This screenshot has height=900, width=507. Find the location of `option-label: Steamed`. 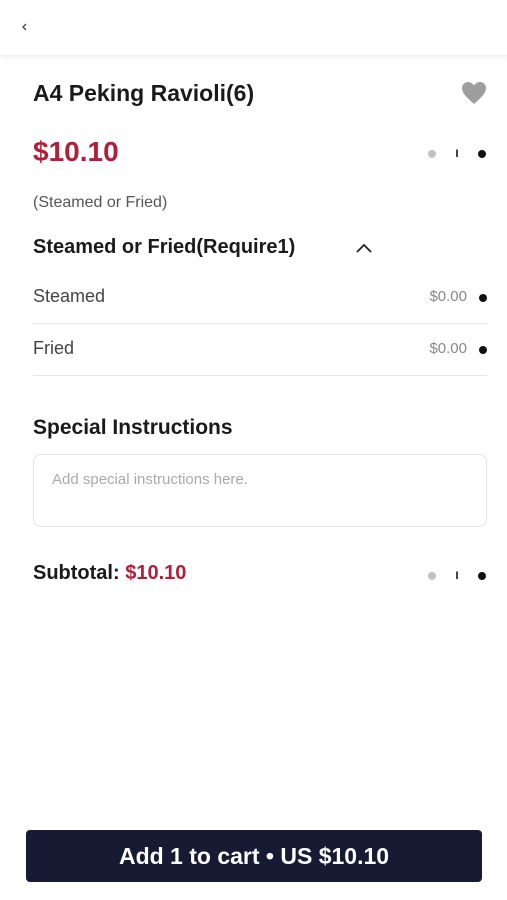

option-label: Steamed is located at coordinates (69, 296).